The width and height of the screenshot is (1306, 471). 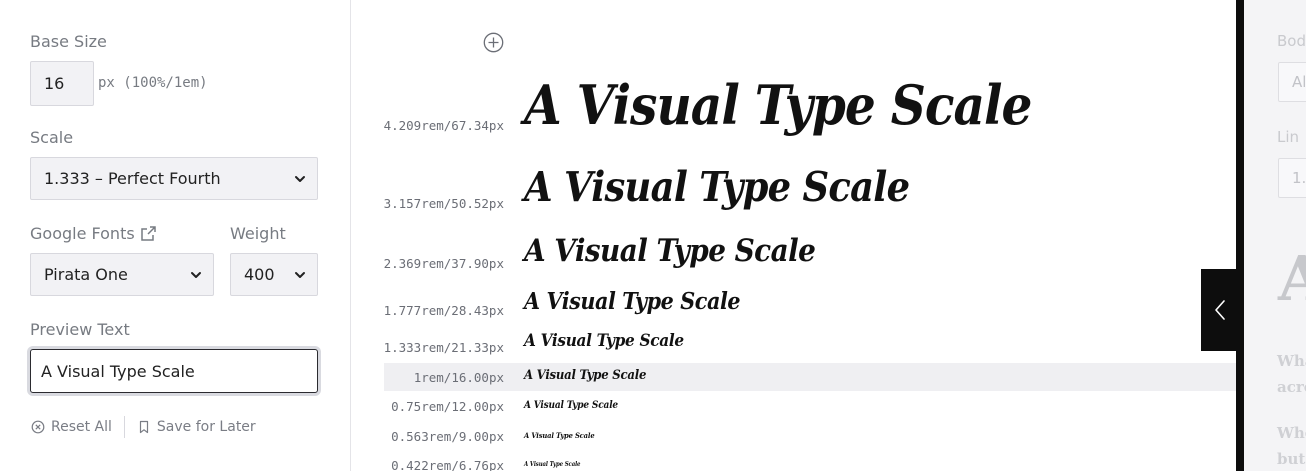 I want to click on body-font-label: Bod, so click(x=1291, y=41).